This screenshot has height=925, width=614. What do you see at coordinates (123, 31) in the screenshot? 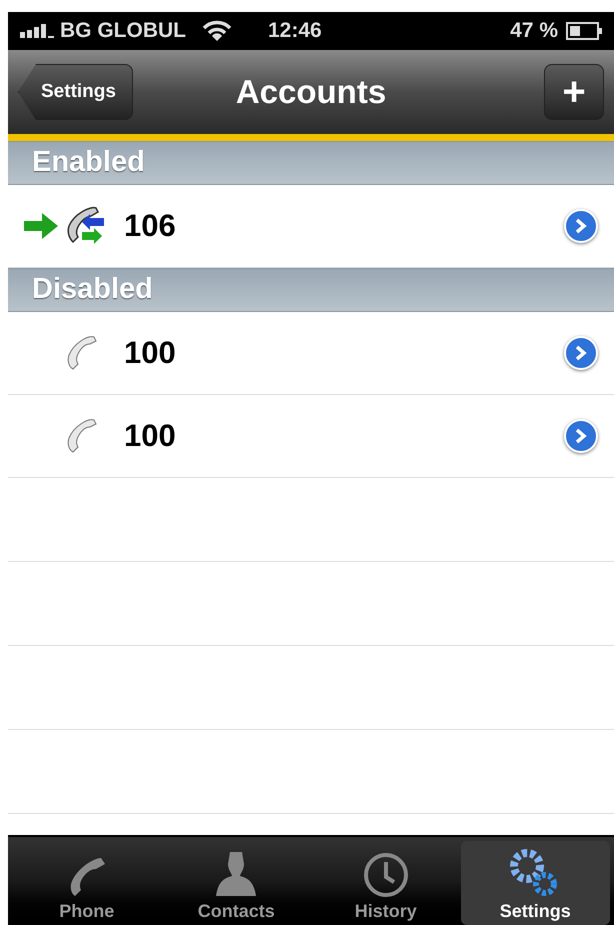
I see `carrier-name: BG GLOBUL` at bounding box center [123, 31].